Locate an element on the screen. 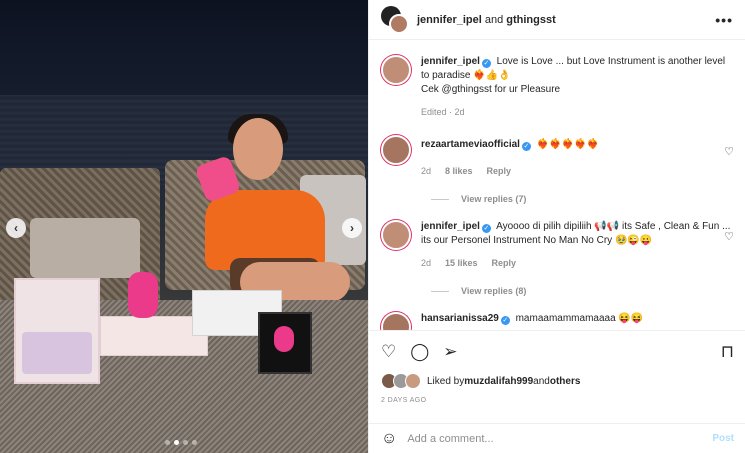  view-replies-button: View replies (7) is located at coordinates (582, 199).